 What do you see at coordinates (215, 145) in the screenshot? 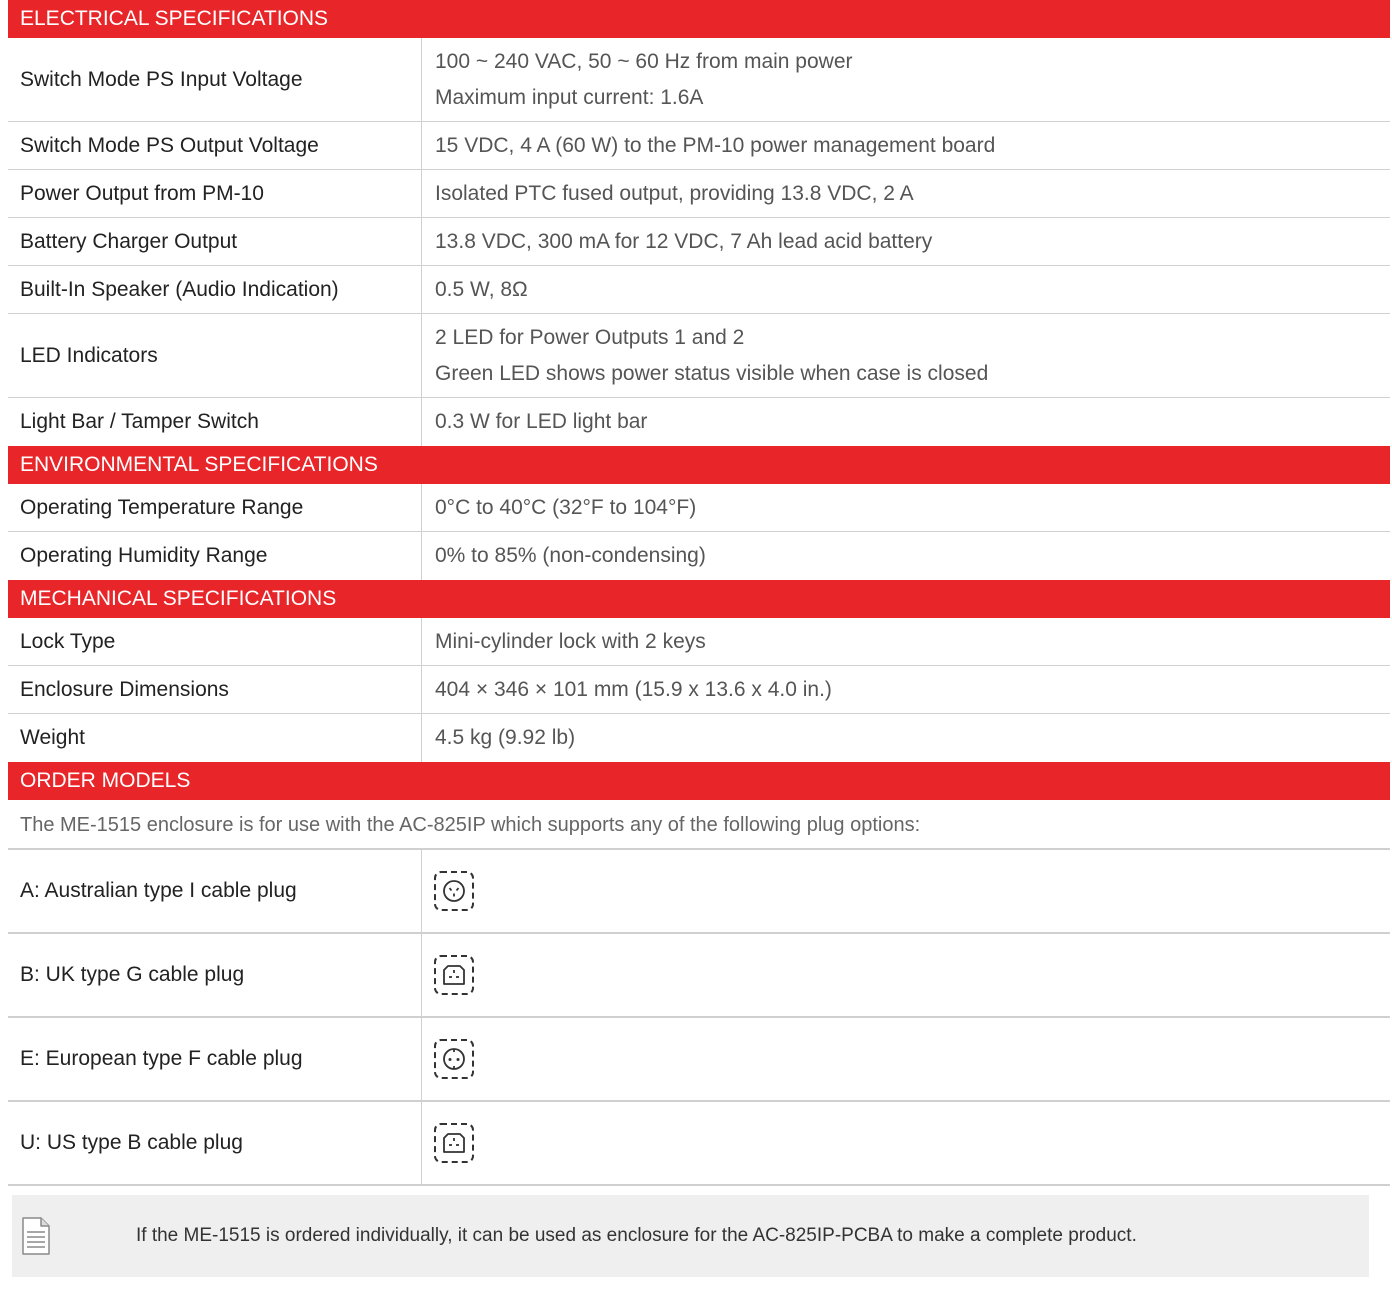
I see `spec-label: Switch Mode PS Output Voltage` at bounding box center [215, 145].